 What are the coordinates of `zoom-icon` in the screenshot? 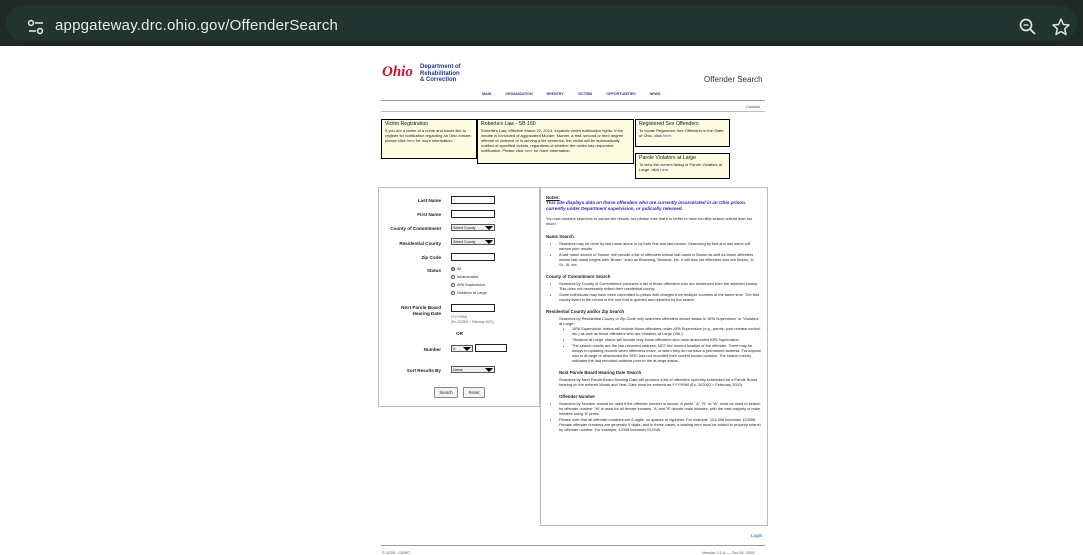 It's located at (1028, 27).